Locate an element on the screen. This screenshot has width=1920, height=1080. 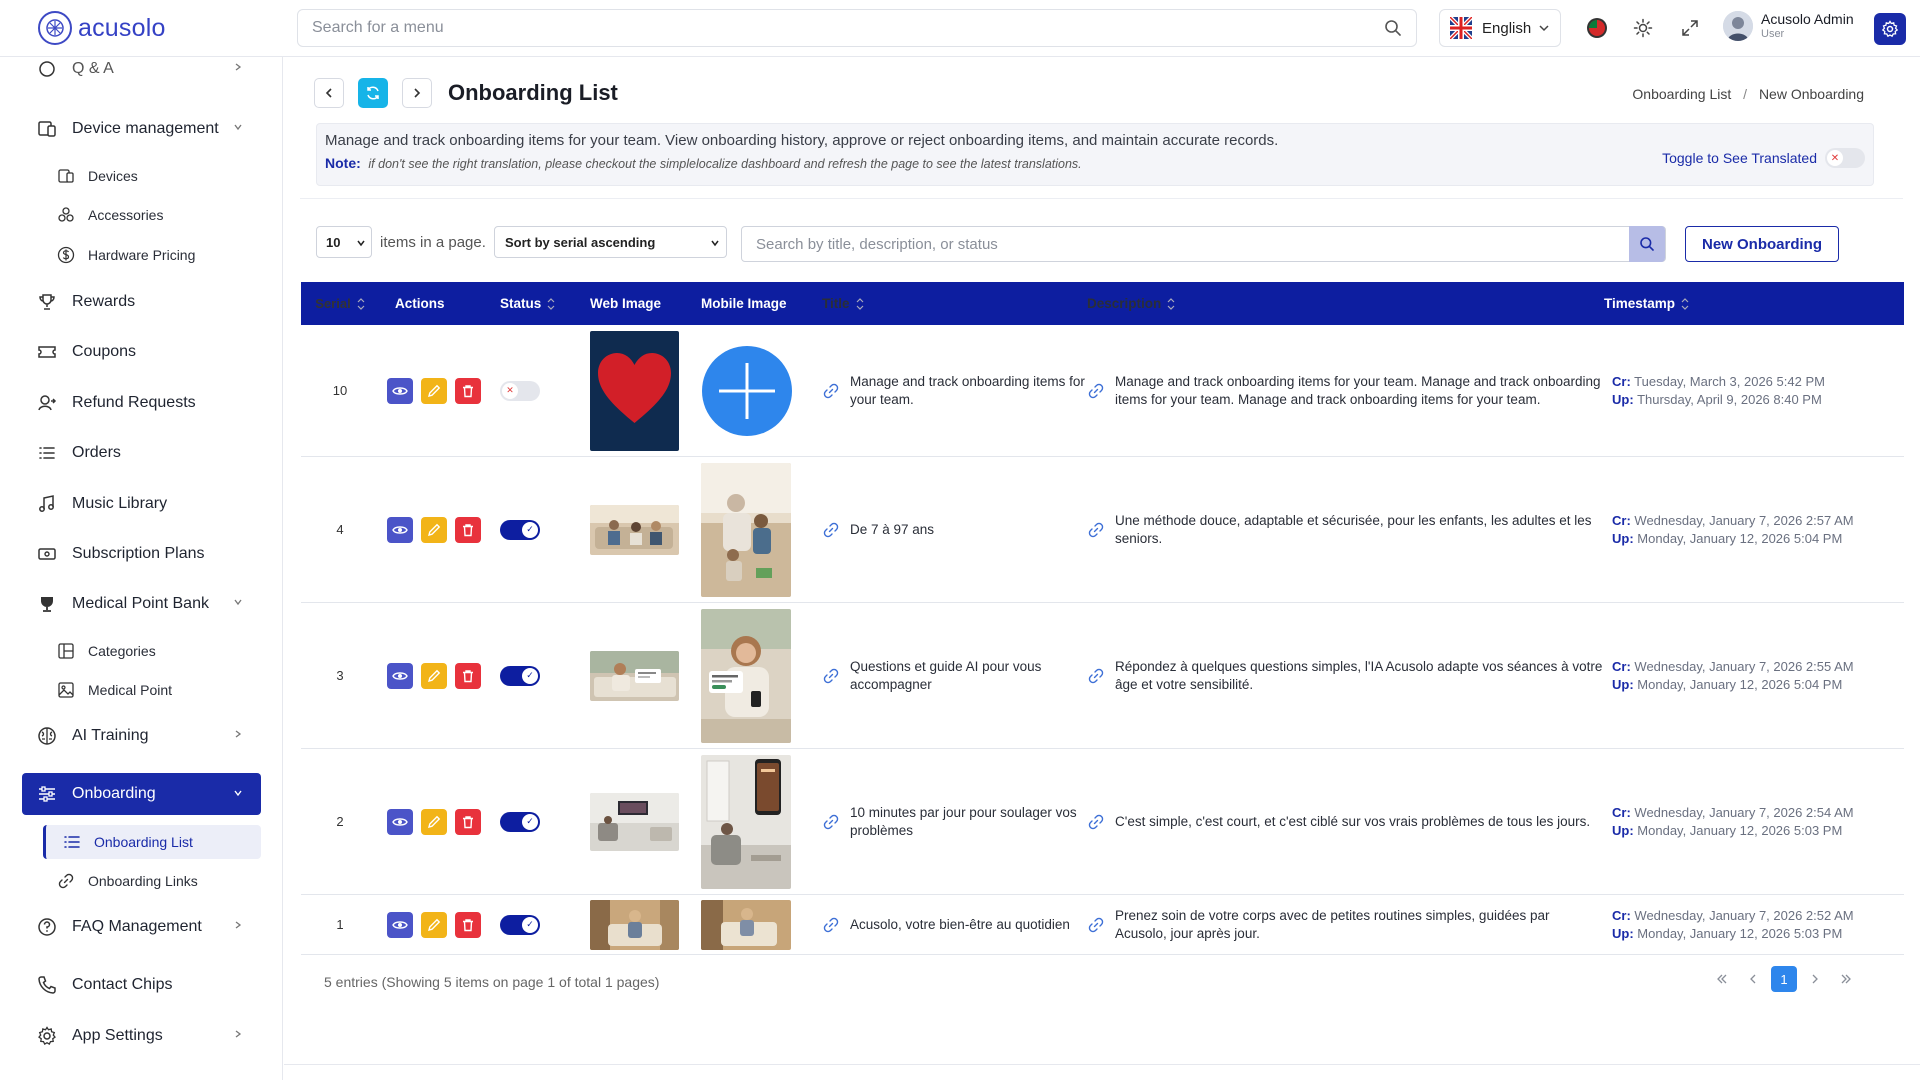
sidebar-item-qa: Q & A is located at coordinates (141, 73).